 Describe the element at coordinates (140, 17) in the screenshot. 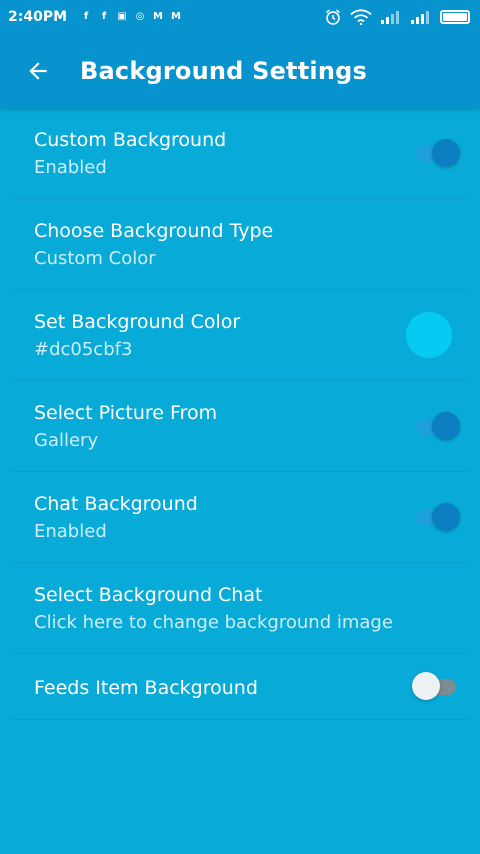

I see `app-icon: ◎` at that location.